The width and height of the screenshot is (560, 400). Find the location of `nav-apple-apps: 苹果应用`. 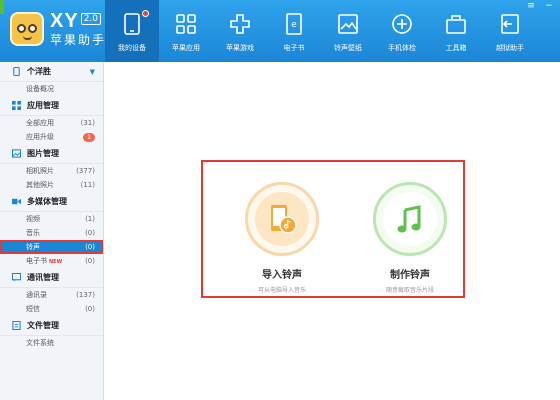

nav-apple-apps: 苹果应用 is located at coordinates (186, 31).